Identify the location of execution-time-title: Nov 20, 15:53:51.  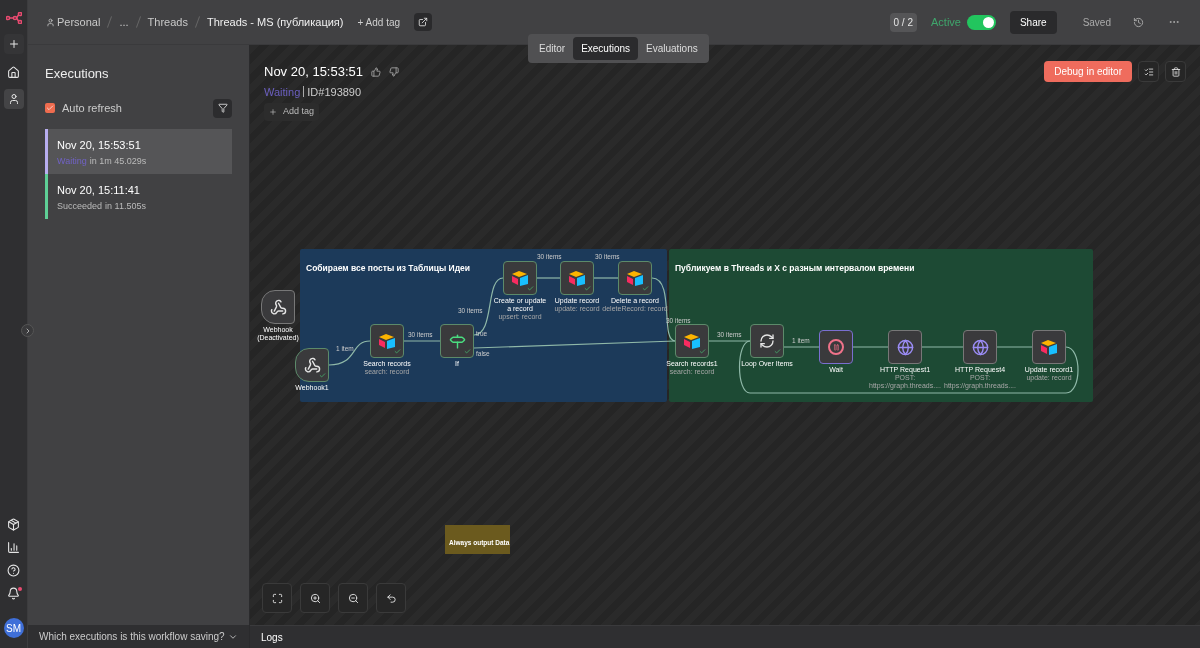
(314, 72).